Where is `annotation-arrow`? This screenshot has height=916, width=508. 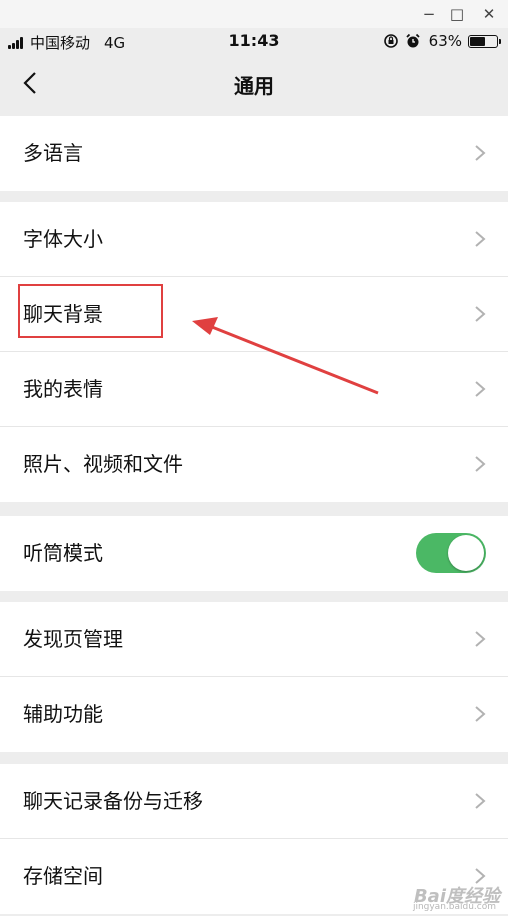 annotation-arrow is located at coordinates (285, 356).